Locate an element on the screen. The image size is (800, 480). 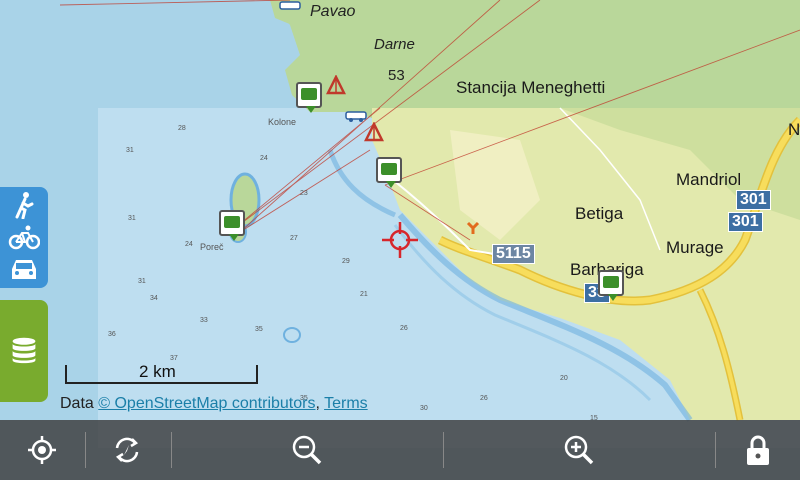
map-center-crosshair-icon is located at coordinates (400, 240).